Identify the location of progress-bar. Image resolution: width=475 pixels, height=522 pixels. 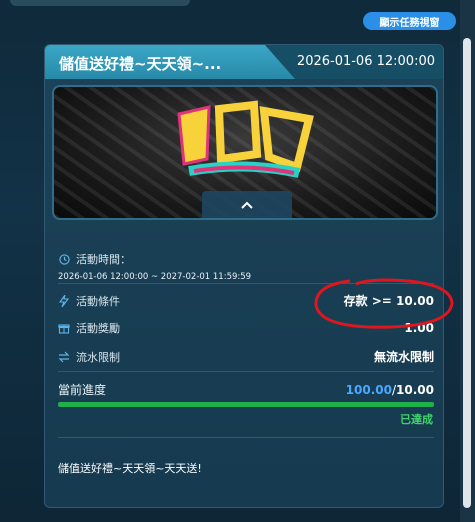
(246, 404).